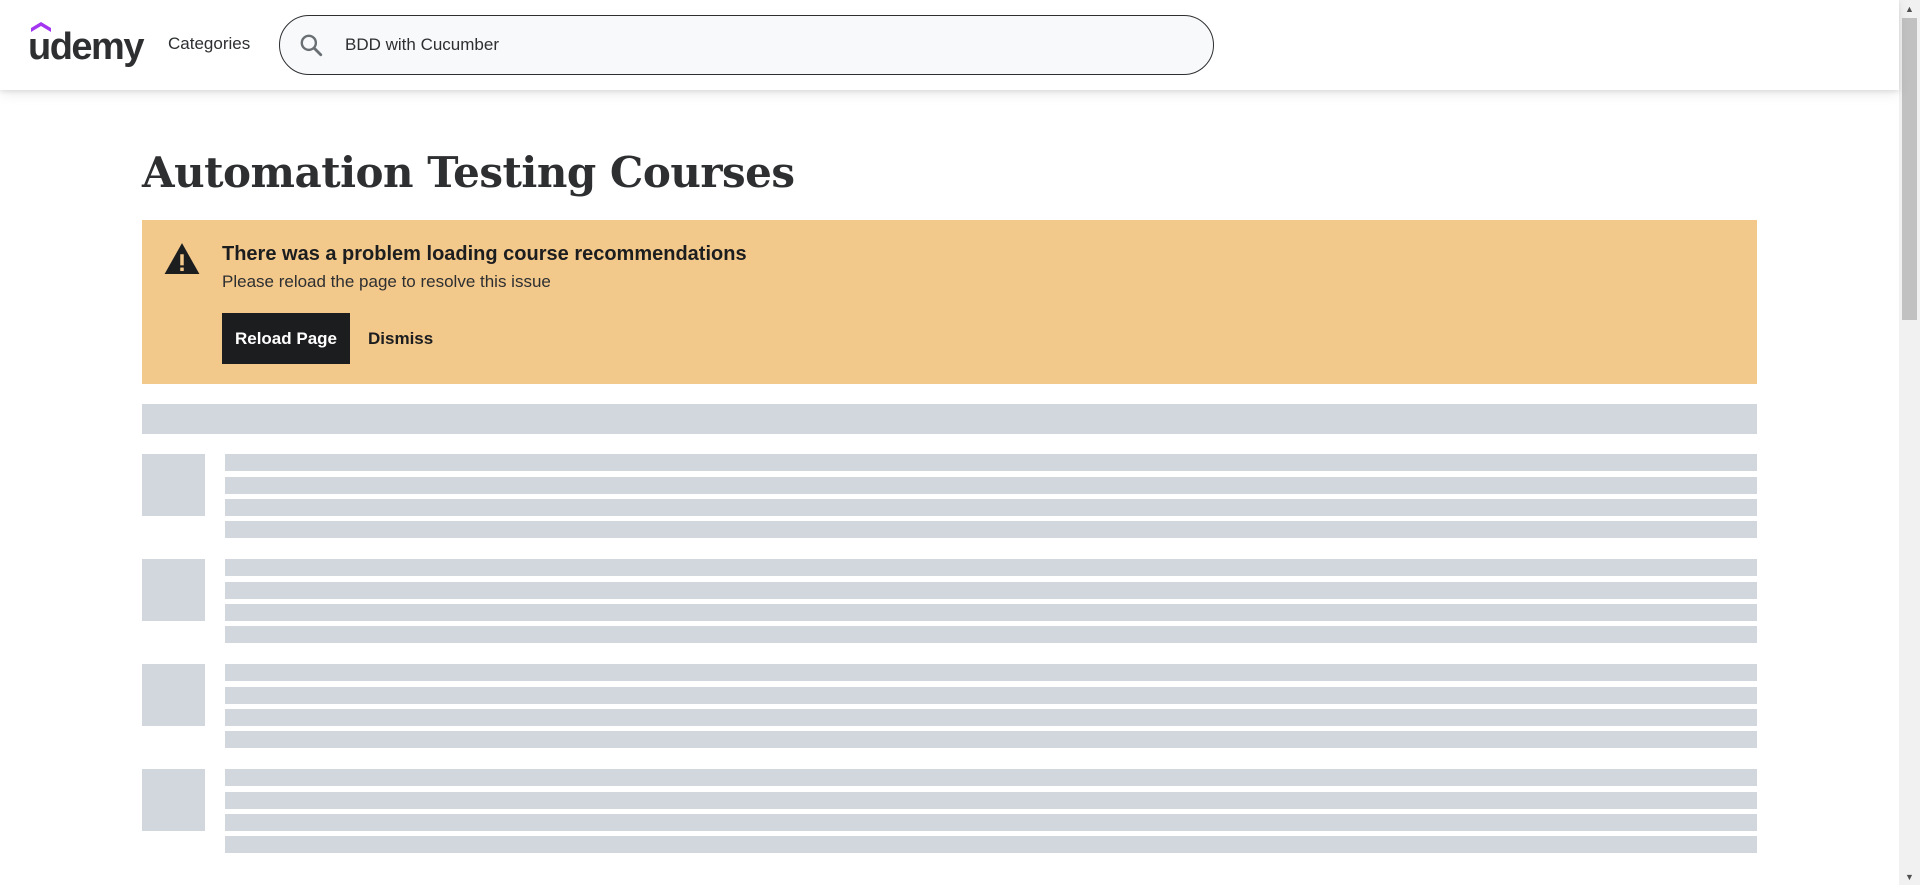 The image size is (1920, 885). Describe the element at coordinates (182, 259) in the screenshot. I see `warning-icon` at that location.